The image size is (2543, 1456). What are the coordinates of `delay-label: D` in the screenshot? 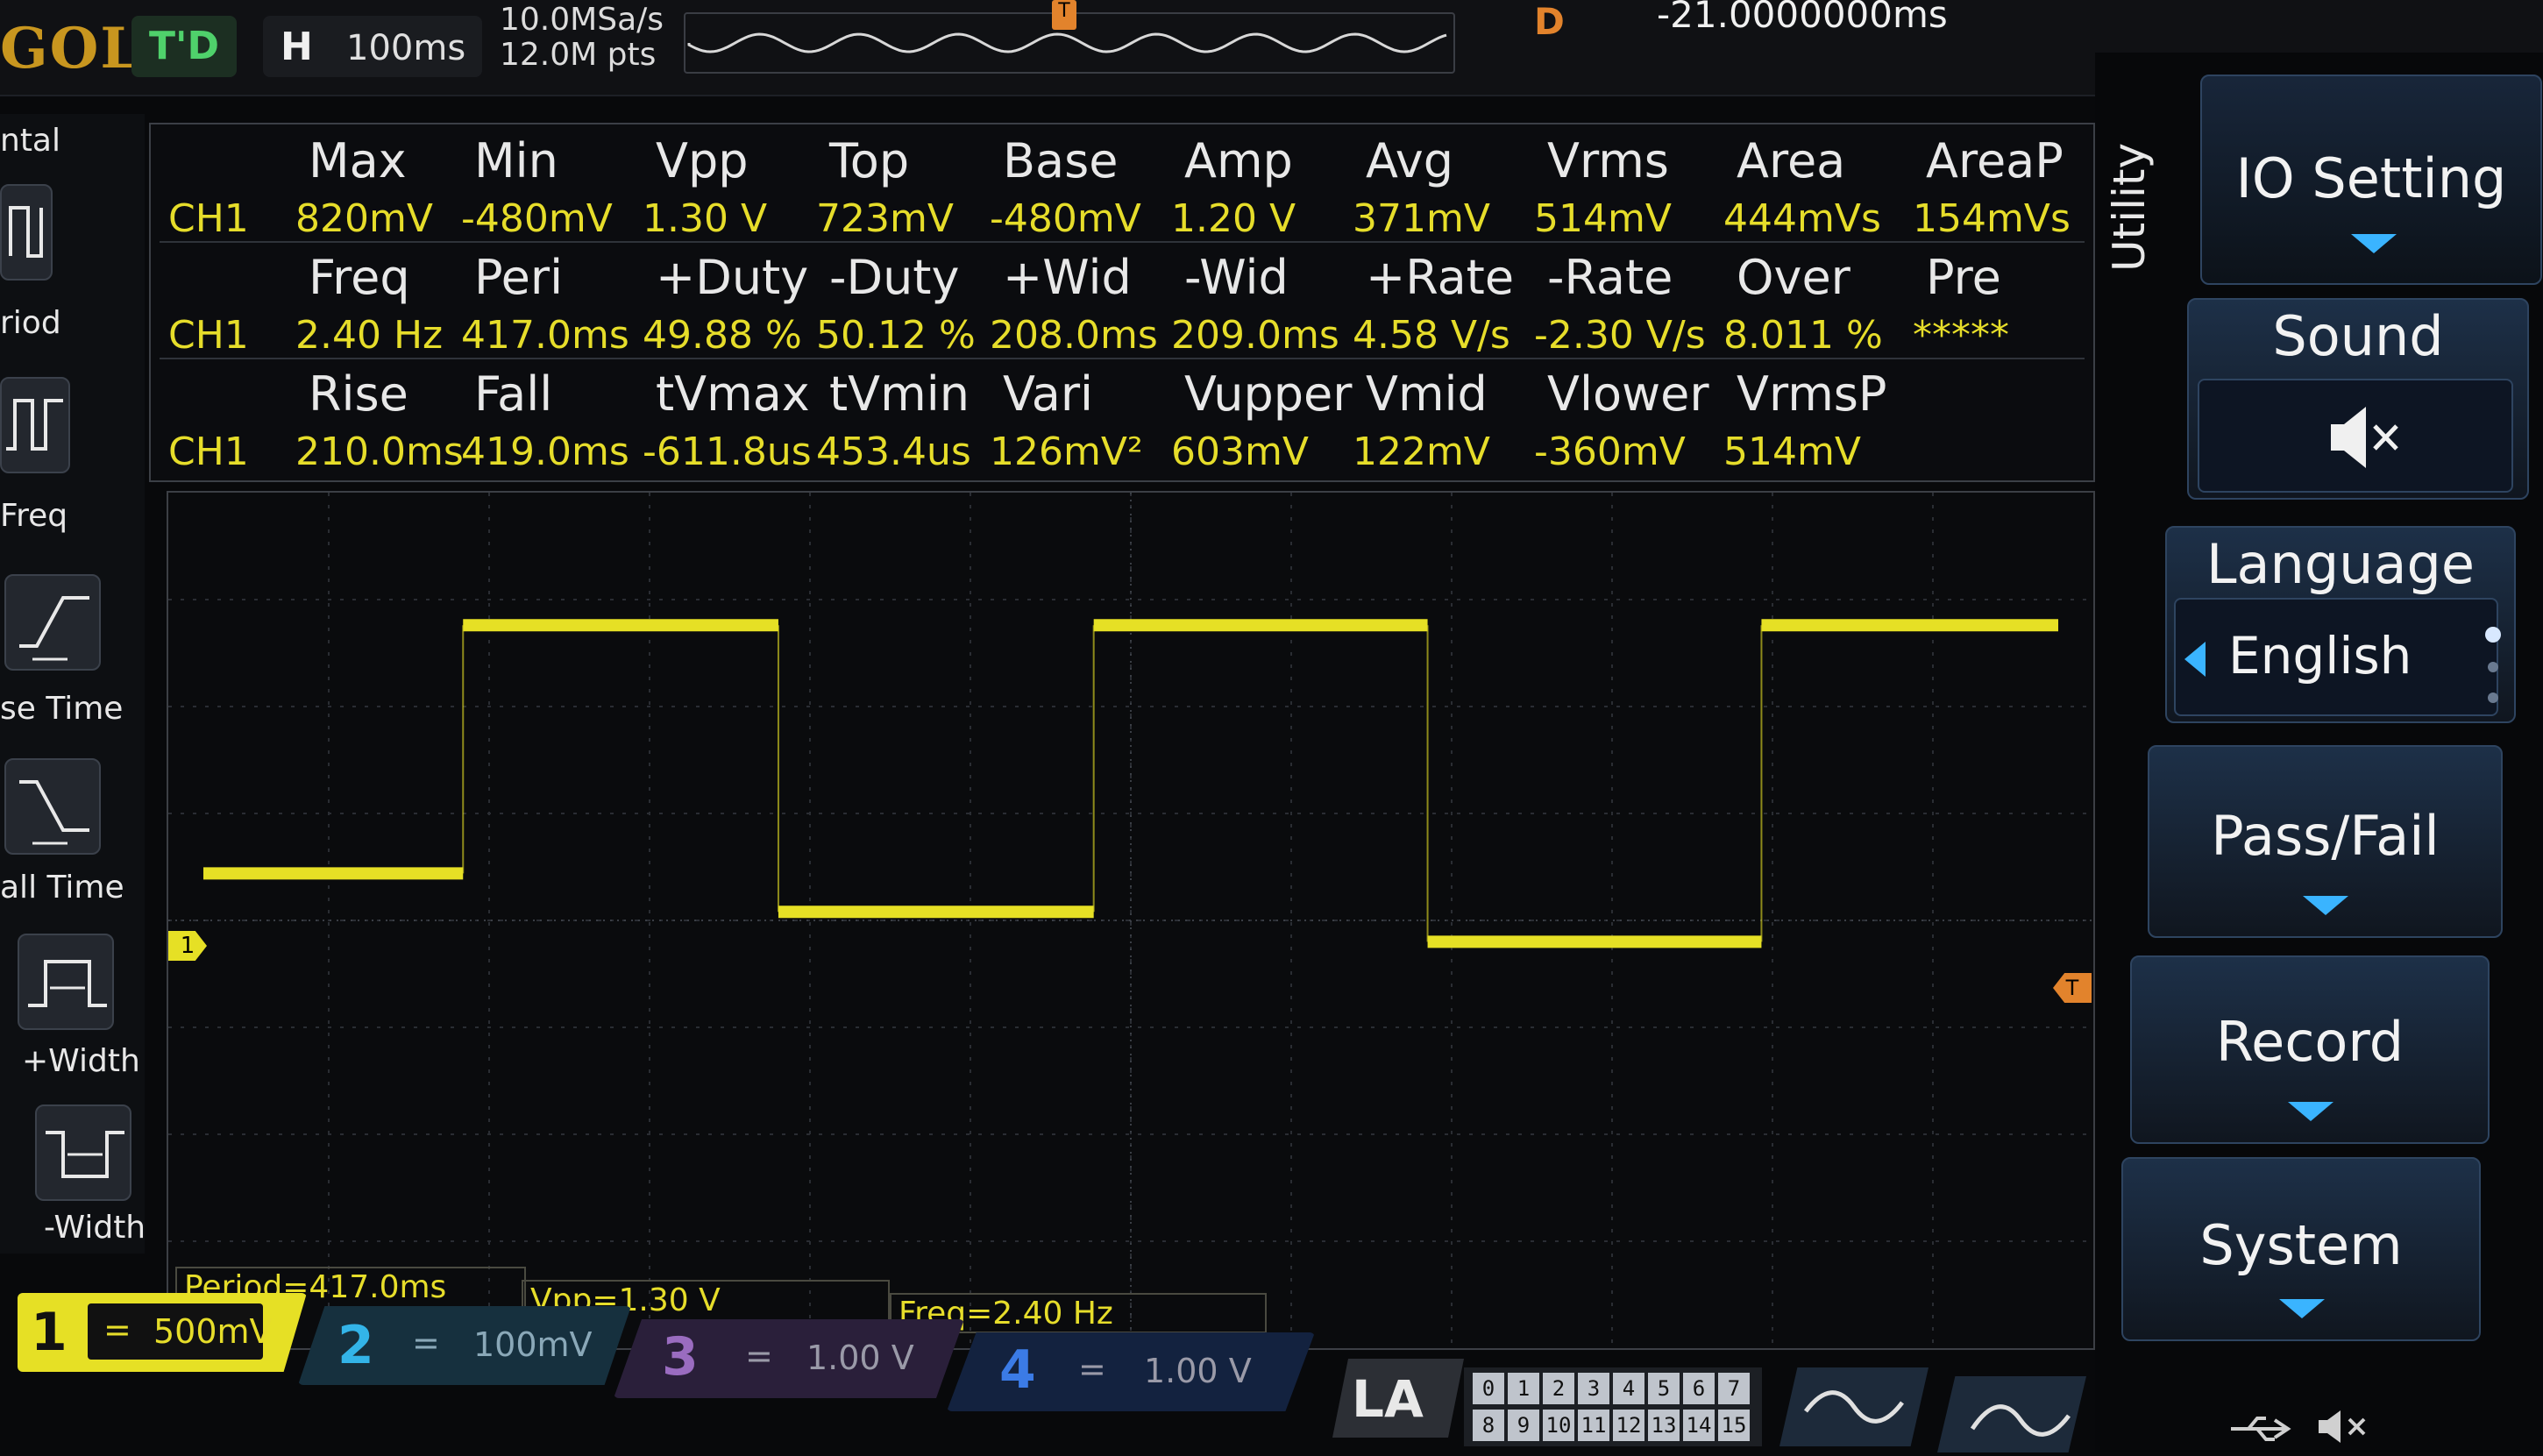 It's located at (1549, 21).